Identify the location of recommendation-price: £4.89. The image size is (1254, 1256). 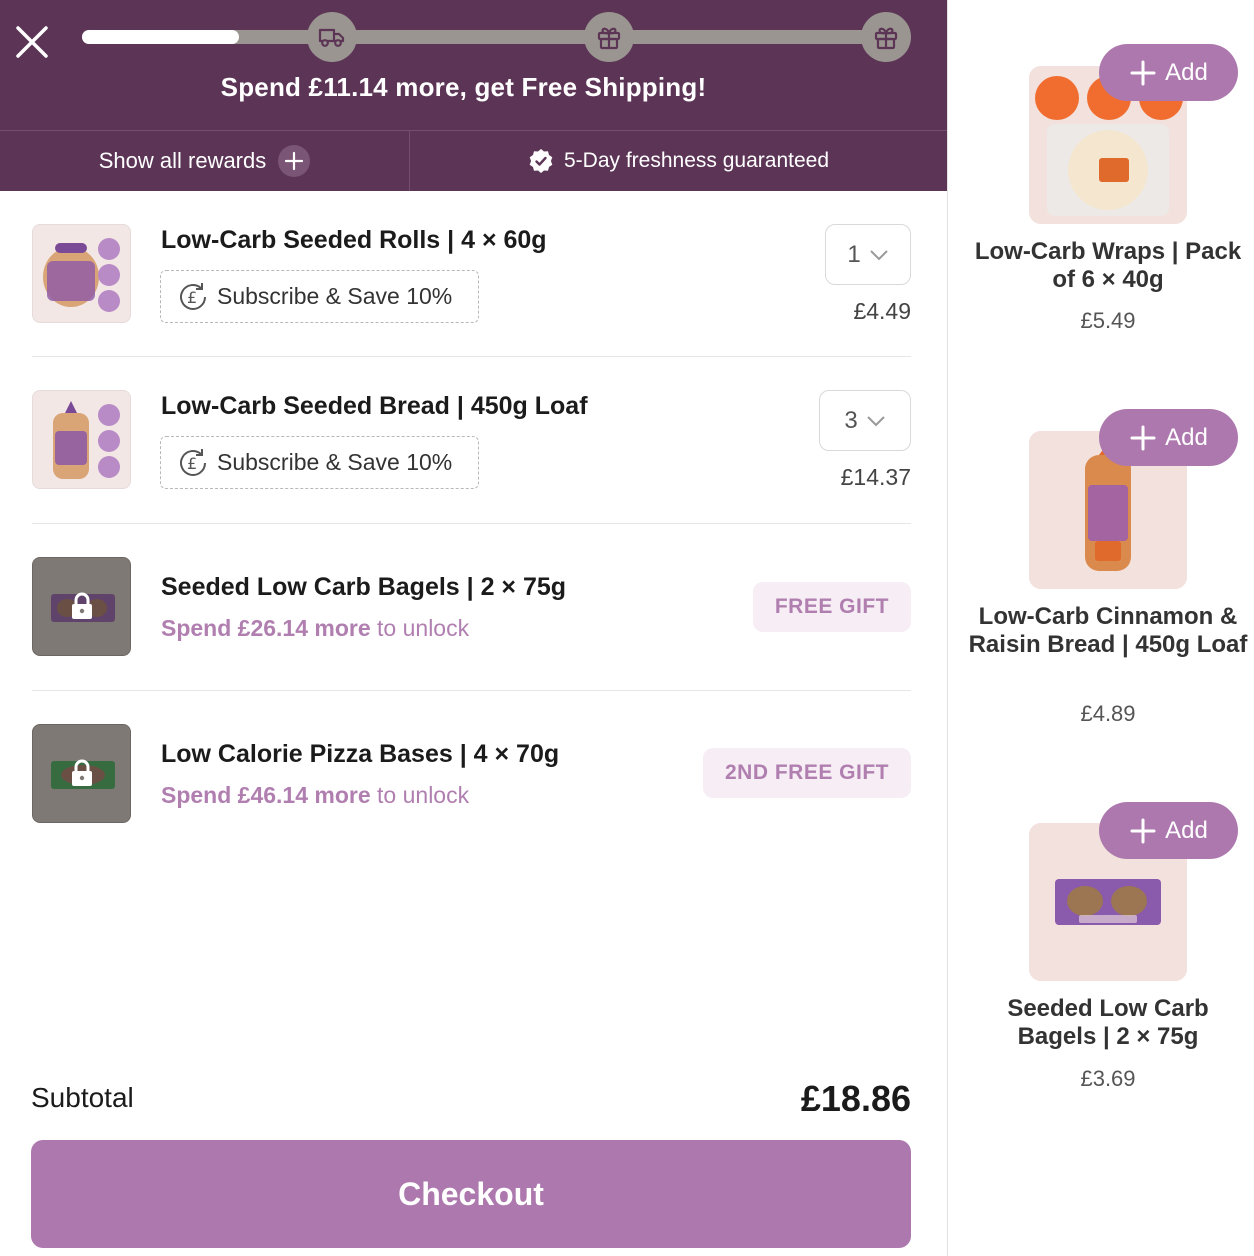
(1108, 713).